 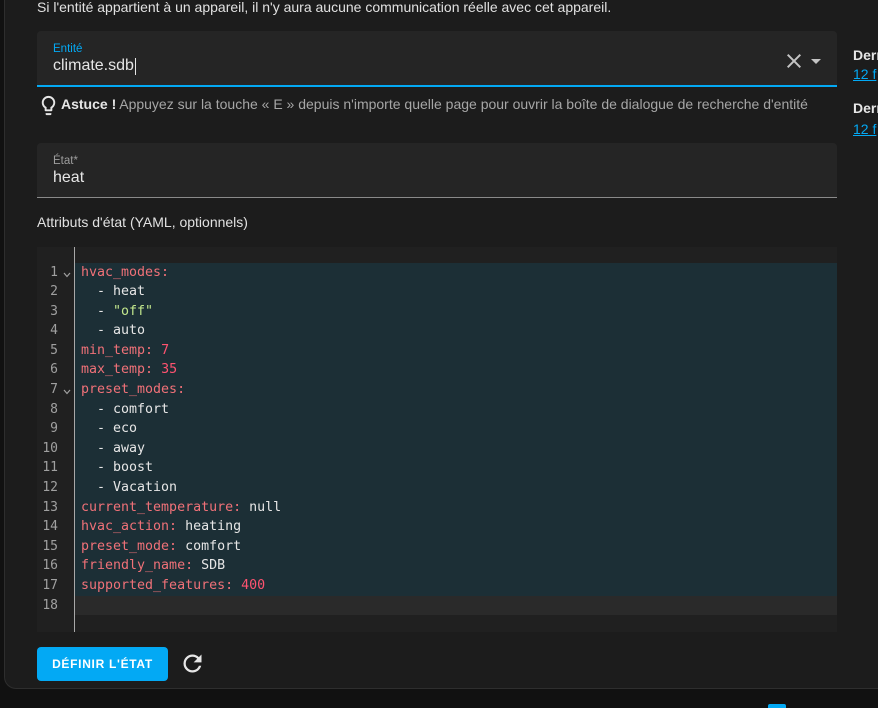 What do you see at coordinates (157, 585) in the screenshot?
I see `yaml-key-token: supported_features:` at bounding box center [157, 585].